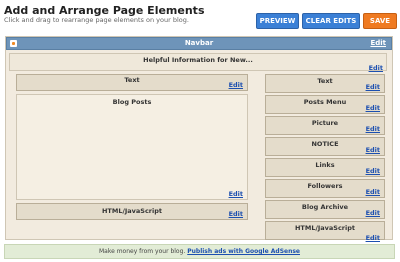 The height and width of the screenshot is (262, 400). I want to click on main-html-gadget-edit-link: Edit, so click(236, 214).